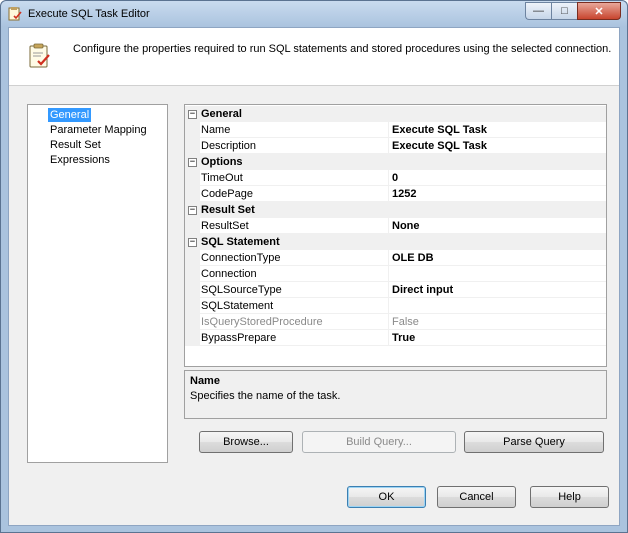  Describe the element at coordinates (240, 242) in the screenshot. I see `category-label: SQL Statement` at that location.